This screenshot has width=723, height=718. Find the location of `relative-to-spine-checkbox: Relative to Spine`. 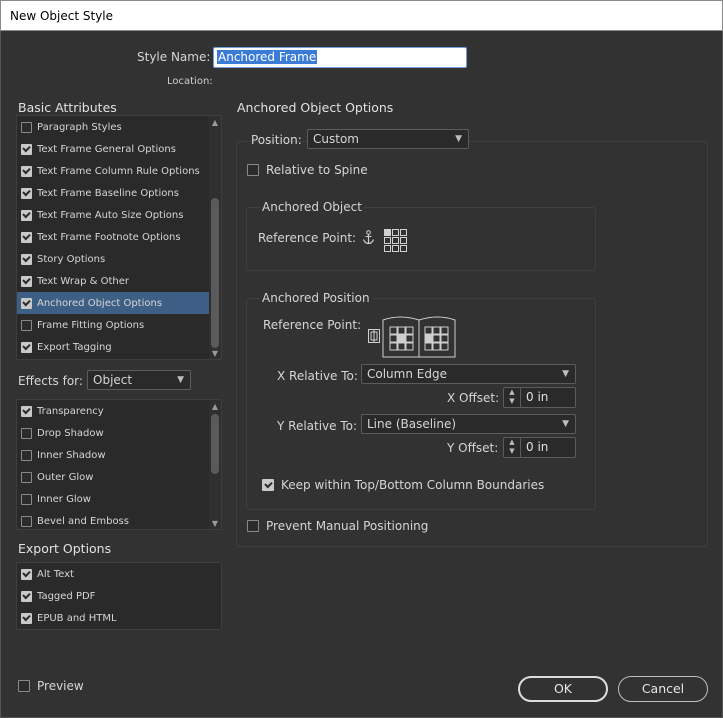

relative-to-spine-checkbox: Relative to Spine is located at coordinates (307, 170).